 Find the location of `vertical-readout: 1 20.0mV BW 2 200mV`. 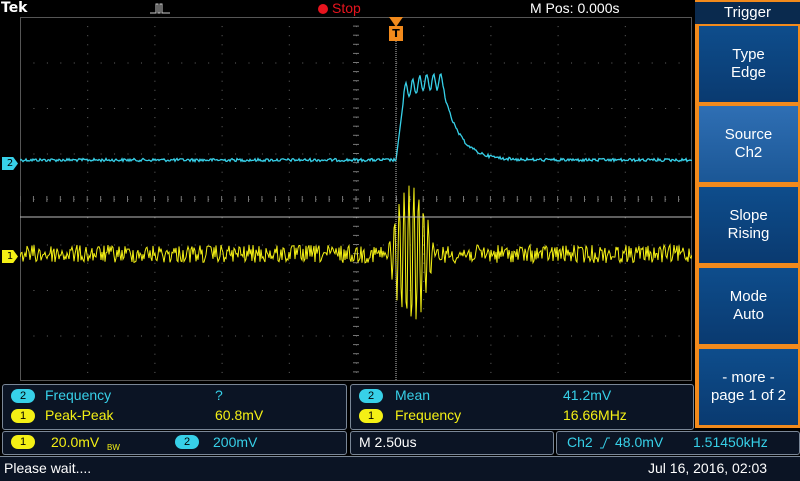

vertical-readout: 1 20.0mV BW 2 200mV is located at coordinates (174, 443).